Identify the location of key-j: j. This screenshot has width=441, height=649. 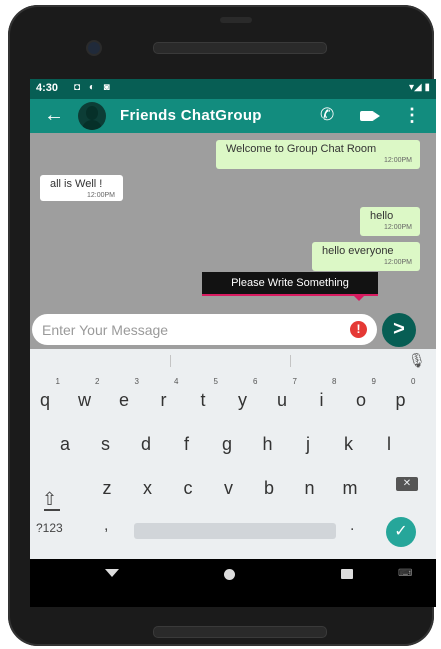
(308, 444).